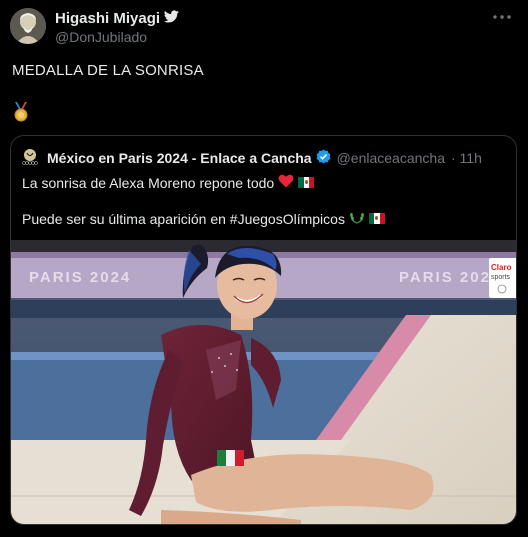 The width and height of the screenshot is (528, 537). I want to click on quoted-text-line-1: La sonrisa de Alexa Moreno repone todo, so click(168, 182).